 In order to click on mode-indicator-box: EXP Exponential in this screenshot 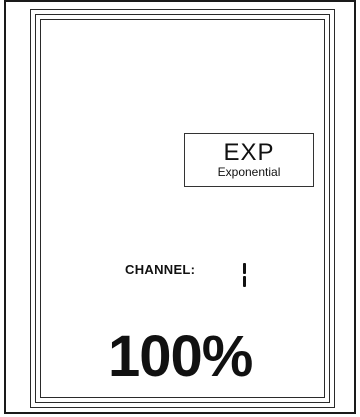, I will do `click(249, 160)`.